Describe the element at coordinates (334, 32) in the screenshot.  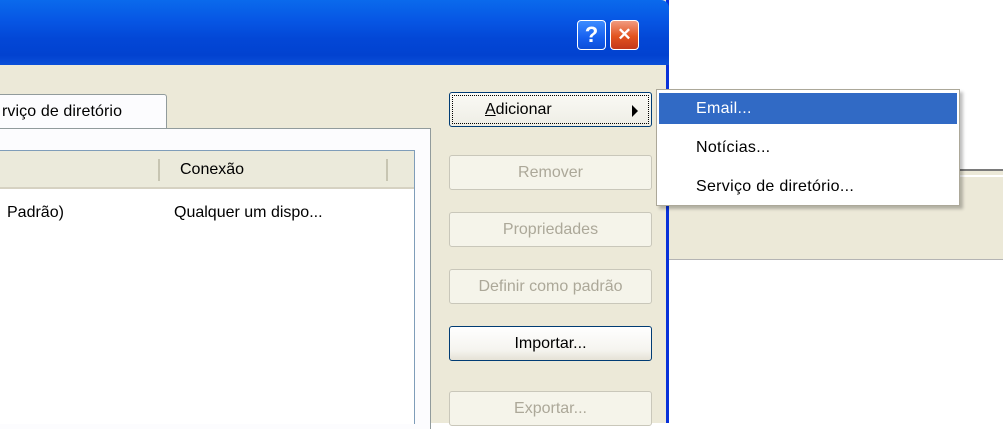
I see `title-bar: ? ✕` at that location.